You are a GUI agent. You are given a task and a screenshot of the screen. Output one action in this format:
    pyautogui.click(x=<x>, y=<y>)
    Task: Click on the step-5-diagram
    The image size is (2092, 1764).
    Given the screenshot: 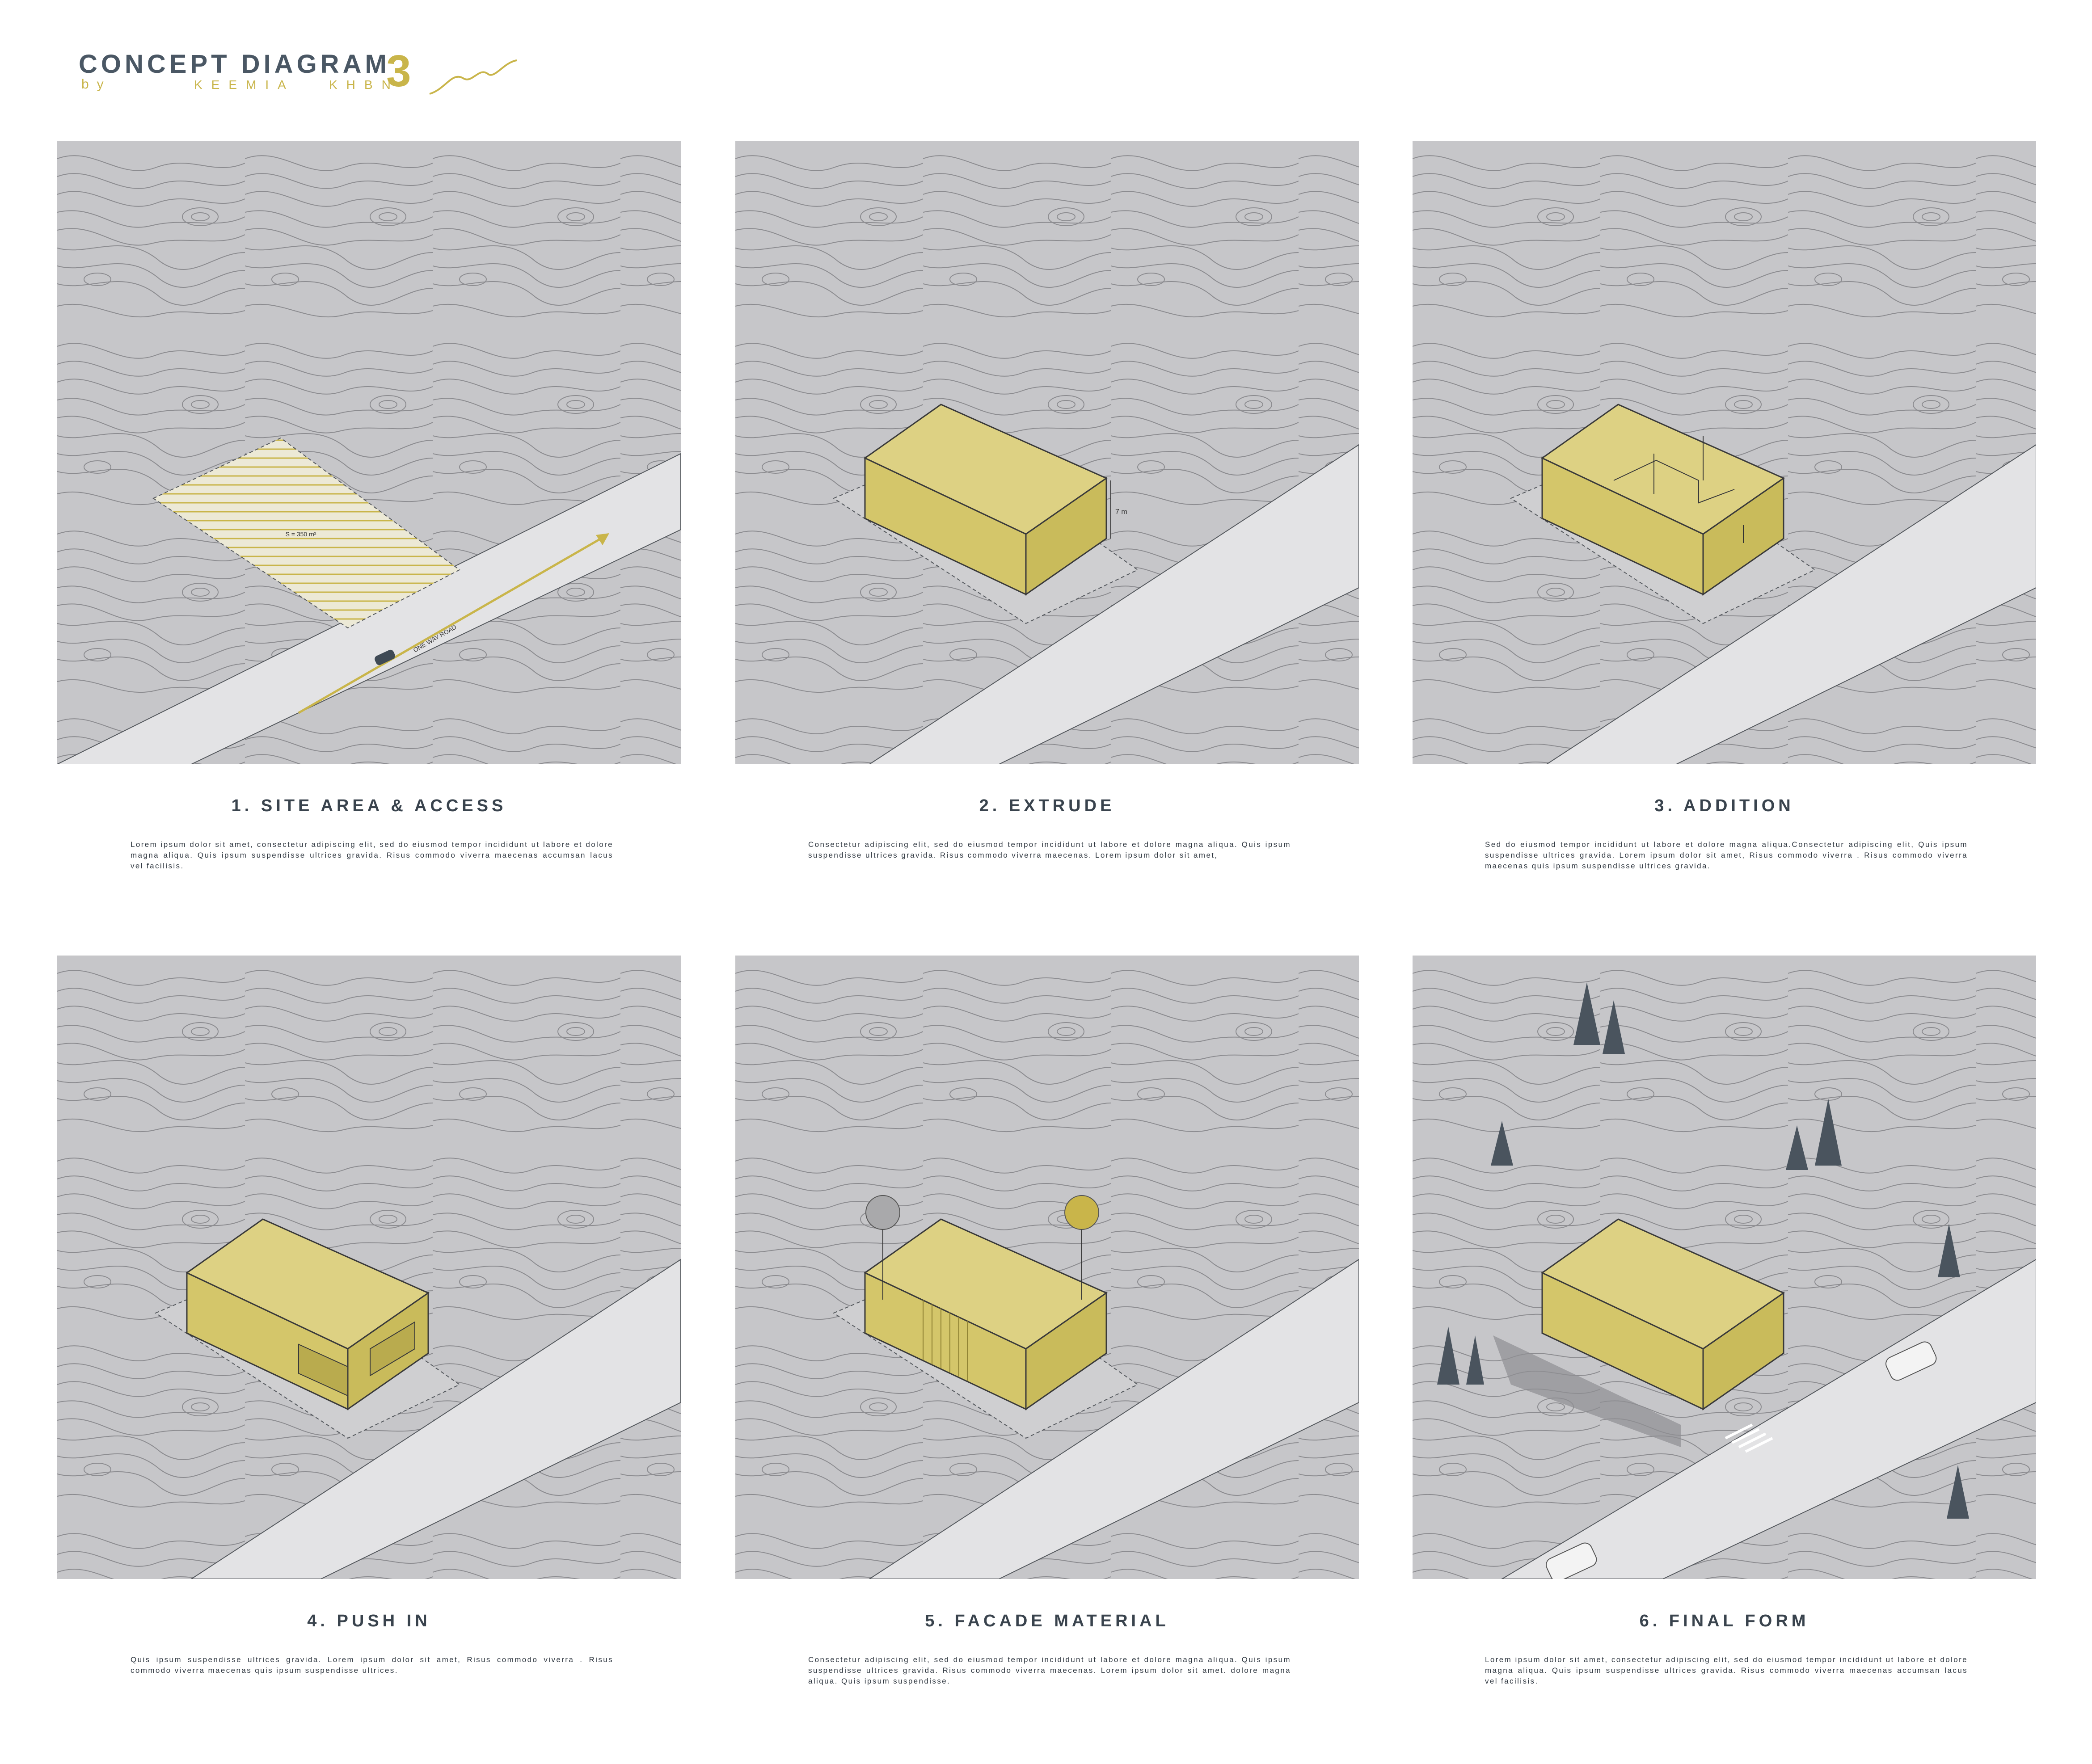 What is the action you would take?
    pyautogui.click(x=1047, y=1267)
    